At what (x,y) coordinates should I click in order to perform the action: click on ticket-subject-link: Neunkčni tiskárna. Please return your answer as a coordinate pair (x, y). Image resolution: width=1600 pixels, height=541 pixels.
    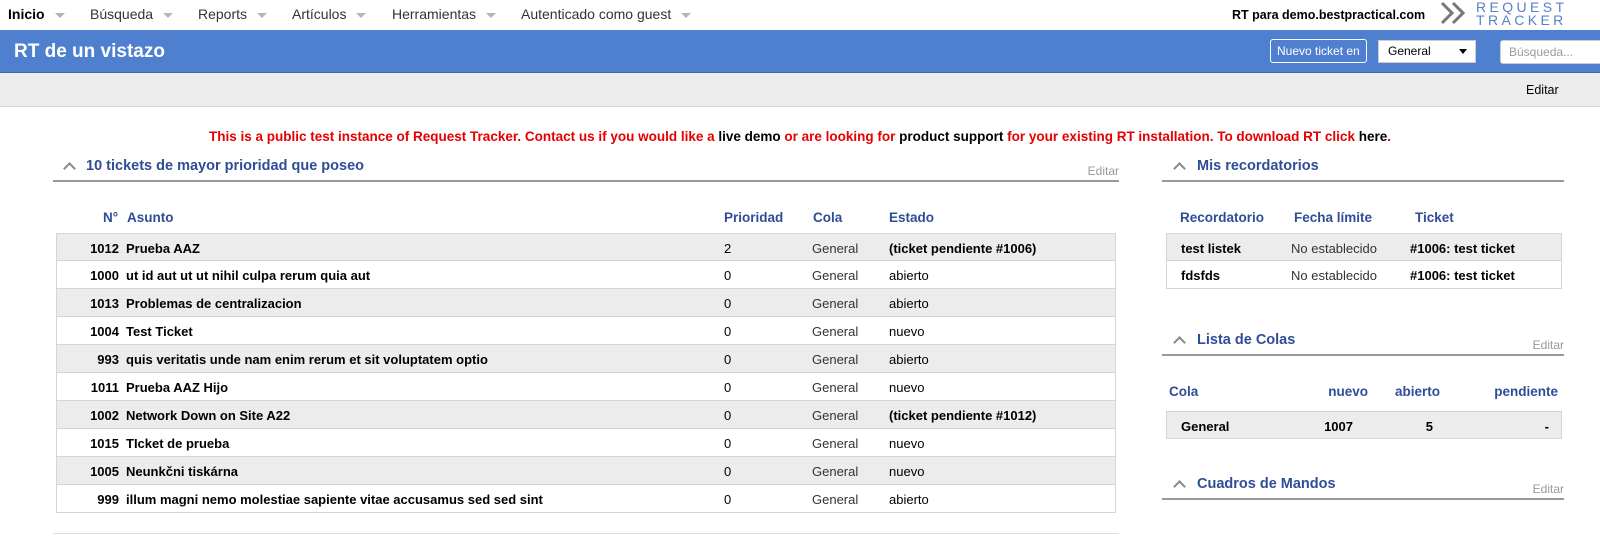
    Looking at the image, I should click on (182, 471).